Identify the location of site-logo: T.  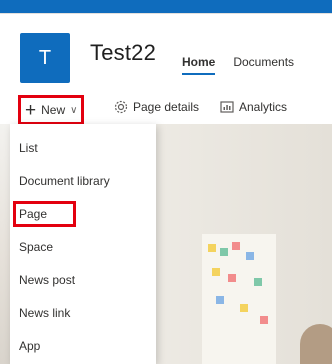
(45, 58).